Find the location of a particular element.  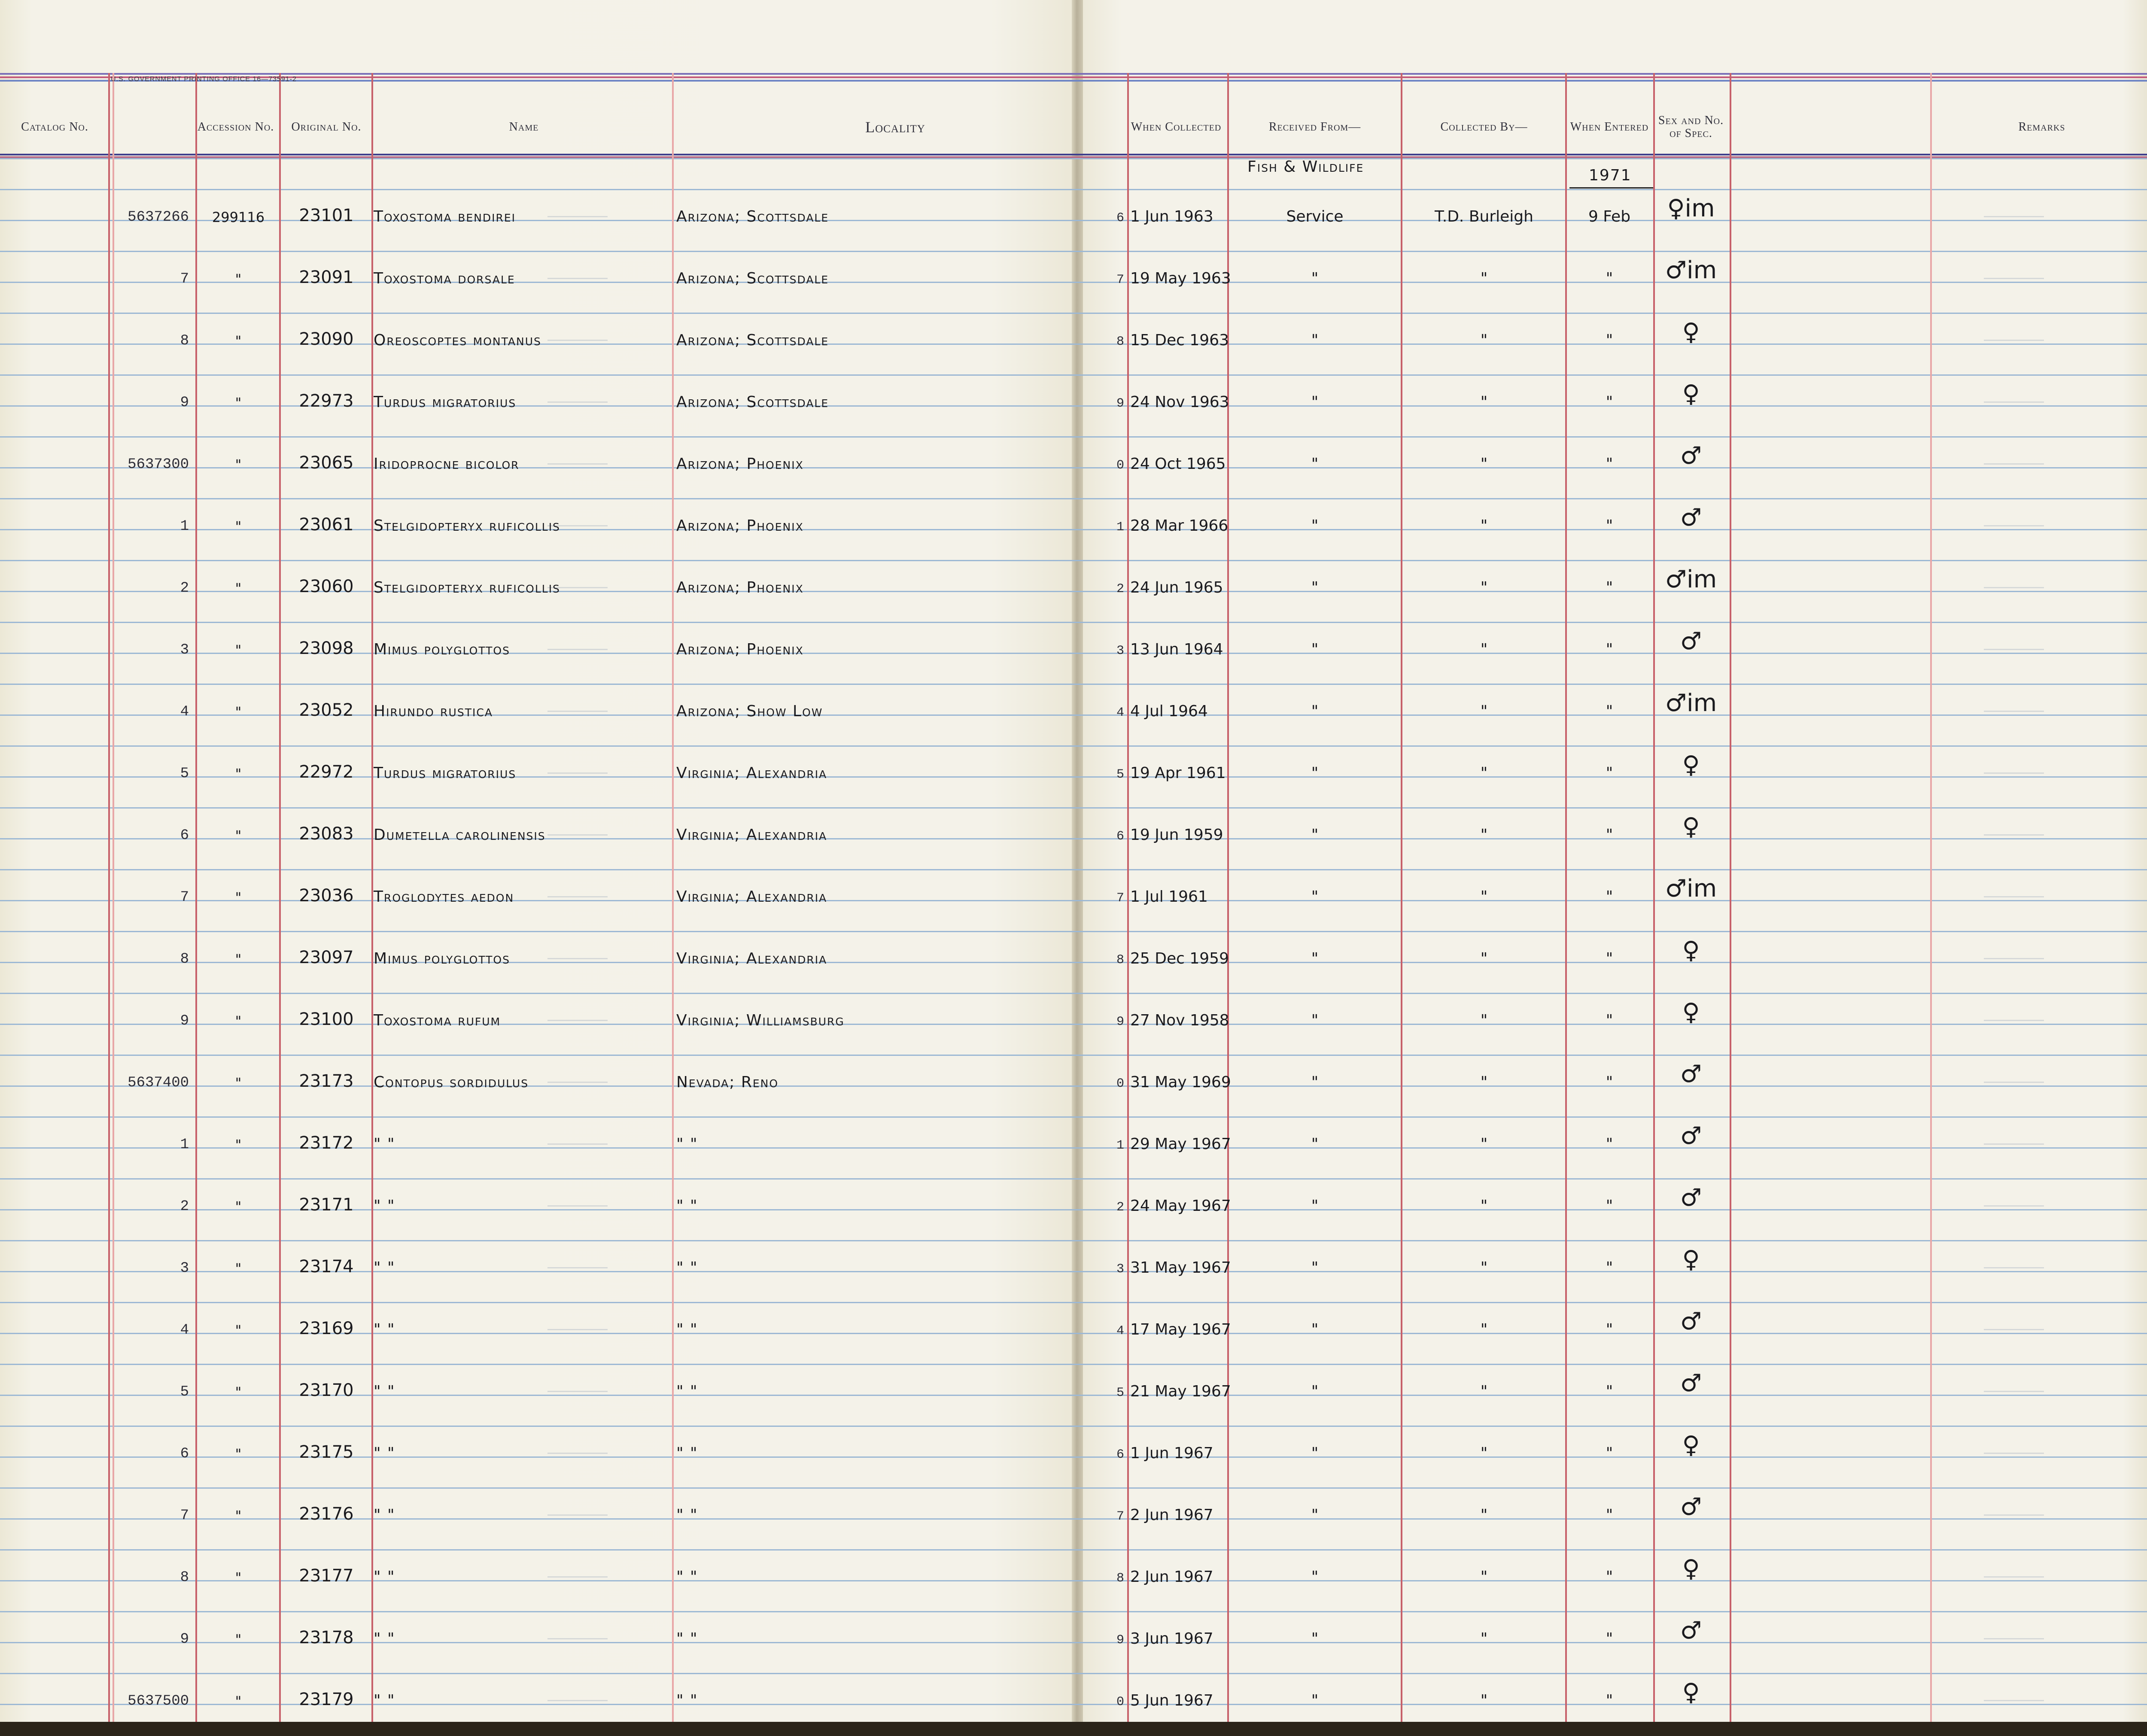

species-name: Hirundo rustica is located at coordinates (433, 711).